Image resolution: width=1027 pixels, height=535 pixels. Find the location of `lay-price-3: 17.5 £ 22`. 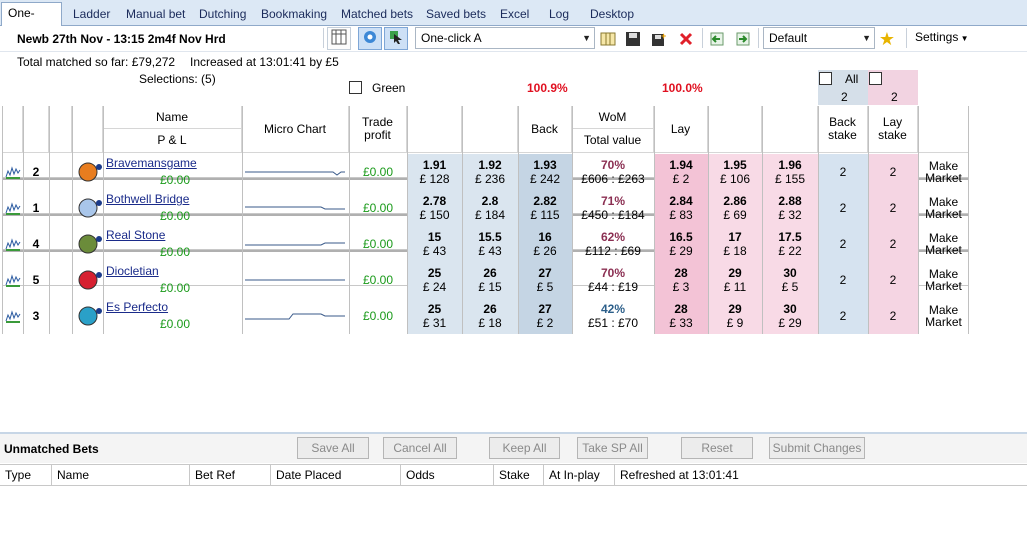

lay-price-3: 17.5 £ 22 is located at coordinates (790, 244).